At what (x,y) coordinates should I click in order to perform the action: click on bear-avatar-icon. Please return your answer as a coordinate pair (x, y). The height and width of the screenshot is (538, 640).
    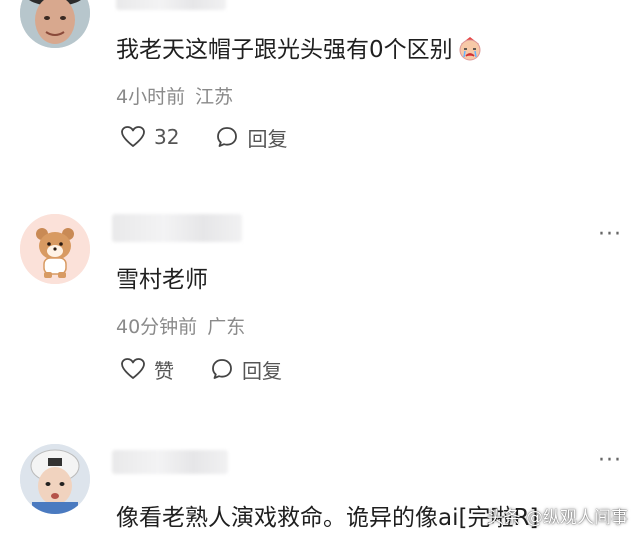
    Looking at the image, I should click on (55, 249).